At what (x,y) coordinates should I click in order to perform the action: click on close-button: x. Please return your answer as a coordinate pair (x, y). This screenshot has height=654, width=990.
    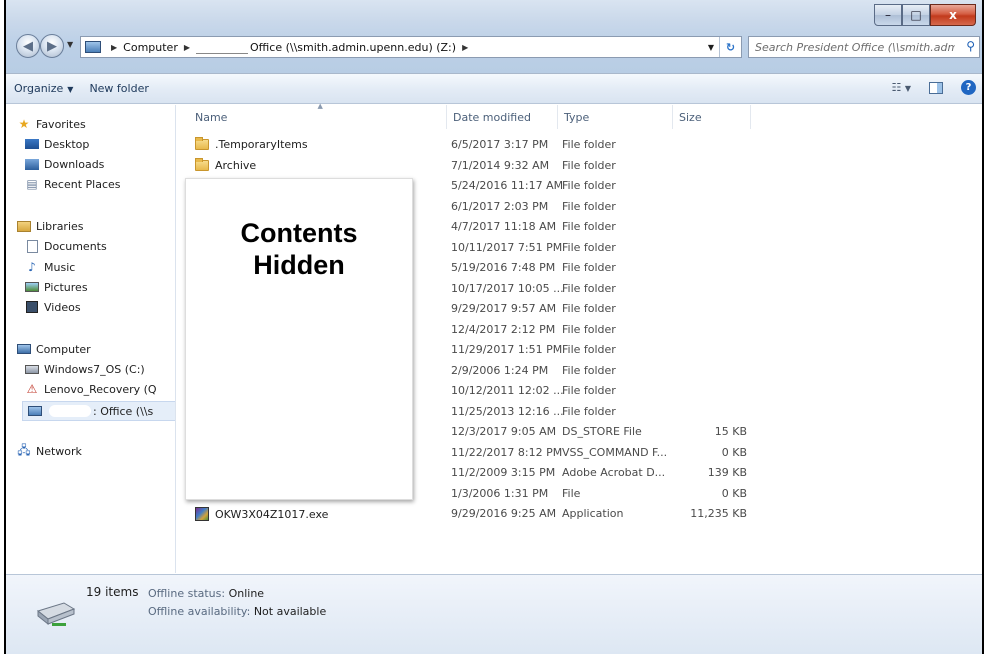
    Looking at the image, I should click on (953, 15).